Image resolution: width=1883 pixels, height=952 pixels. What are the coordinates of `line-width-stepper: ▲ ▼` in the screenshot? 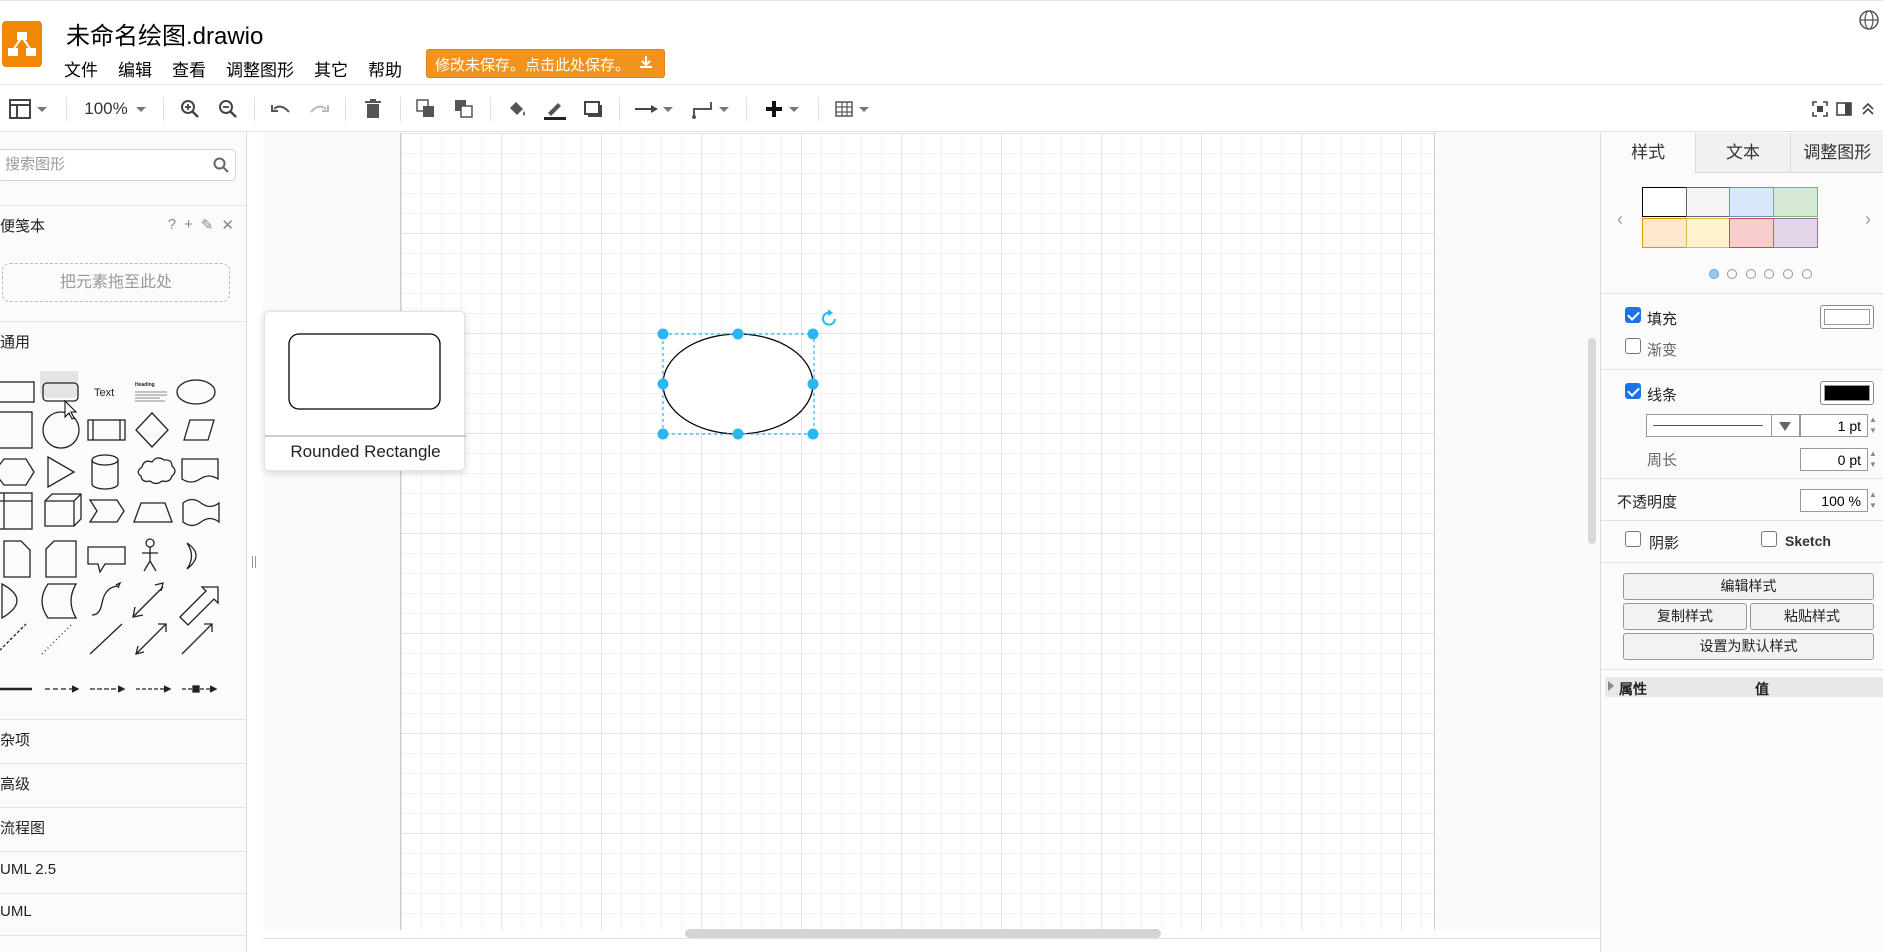 It's located at (1873, 425).